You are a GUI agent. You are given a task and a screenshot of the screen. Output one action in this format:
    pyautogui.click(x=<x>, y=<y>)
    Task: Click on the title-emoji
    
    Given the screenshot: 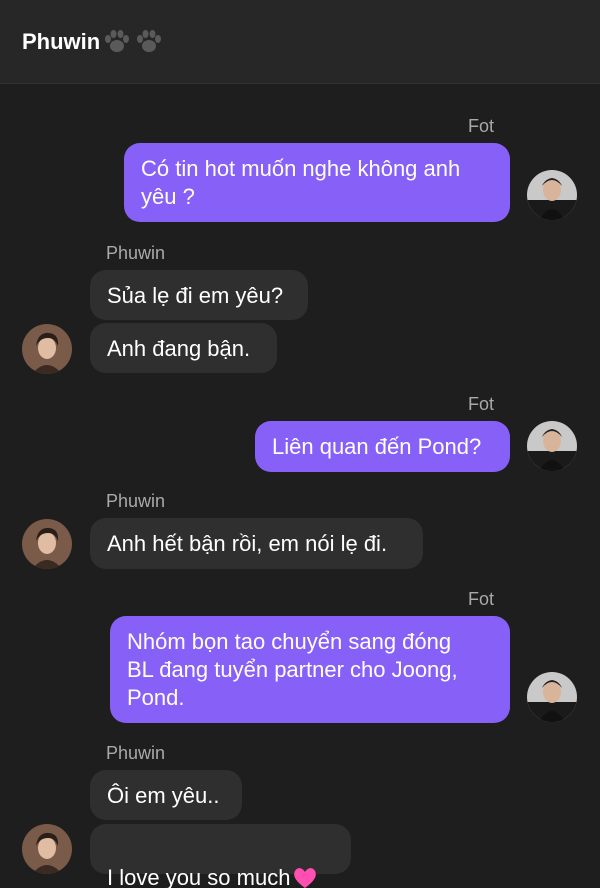 What is the action you would take?
    pyautogui.click(x=133, y=42)
    